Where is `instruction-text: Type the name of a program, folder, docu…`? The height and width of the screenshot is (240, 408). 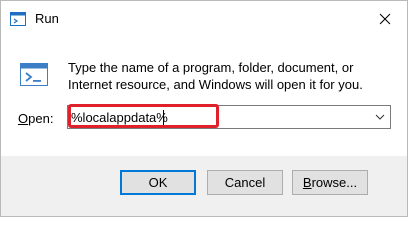 instruction-text: Type the name of a program, folder, docu… is located at coordinates (215, 76).